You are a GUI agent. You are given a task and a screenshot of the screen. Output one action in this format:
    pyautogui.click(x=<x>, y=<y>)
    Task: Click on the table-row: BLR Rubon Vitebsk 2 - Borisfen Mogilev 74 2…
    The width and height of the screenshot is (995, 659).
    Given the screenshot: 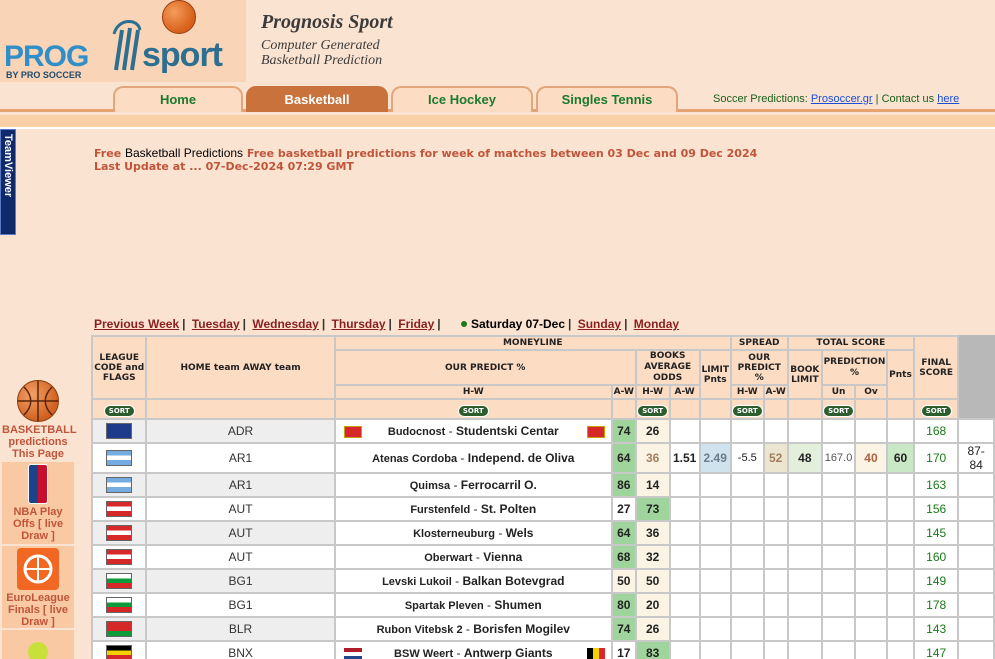 What is the action you would take?
    pyautogui.click(x=542, y=629)
    